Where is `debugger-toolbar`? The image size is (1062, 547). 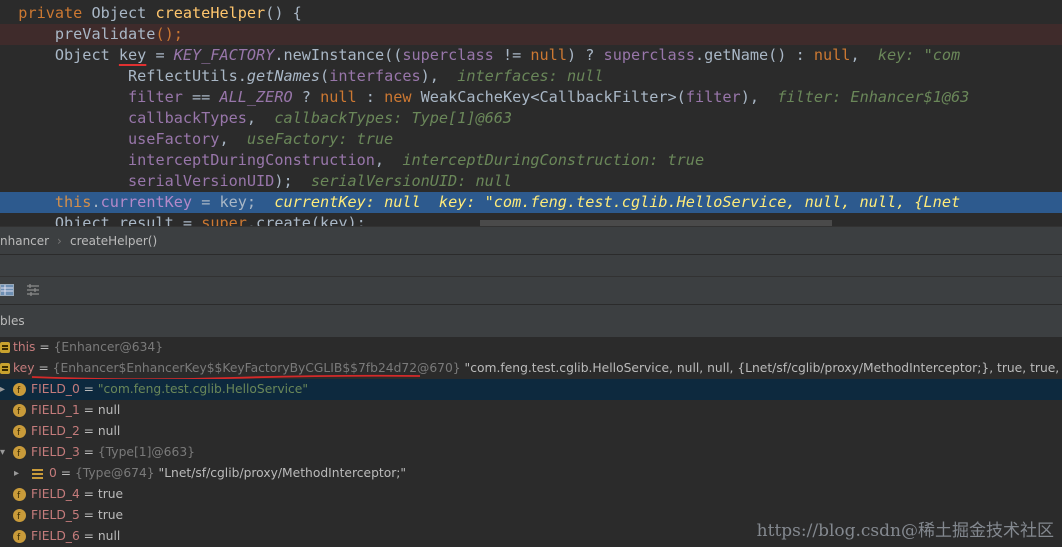
debugger-toolbar is located at coordinates (531, 290).